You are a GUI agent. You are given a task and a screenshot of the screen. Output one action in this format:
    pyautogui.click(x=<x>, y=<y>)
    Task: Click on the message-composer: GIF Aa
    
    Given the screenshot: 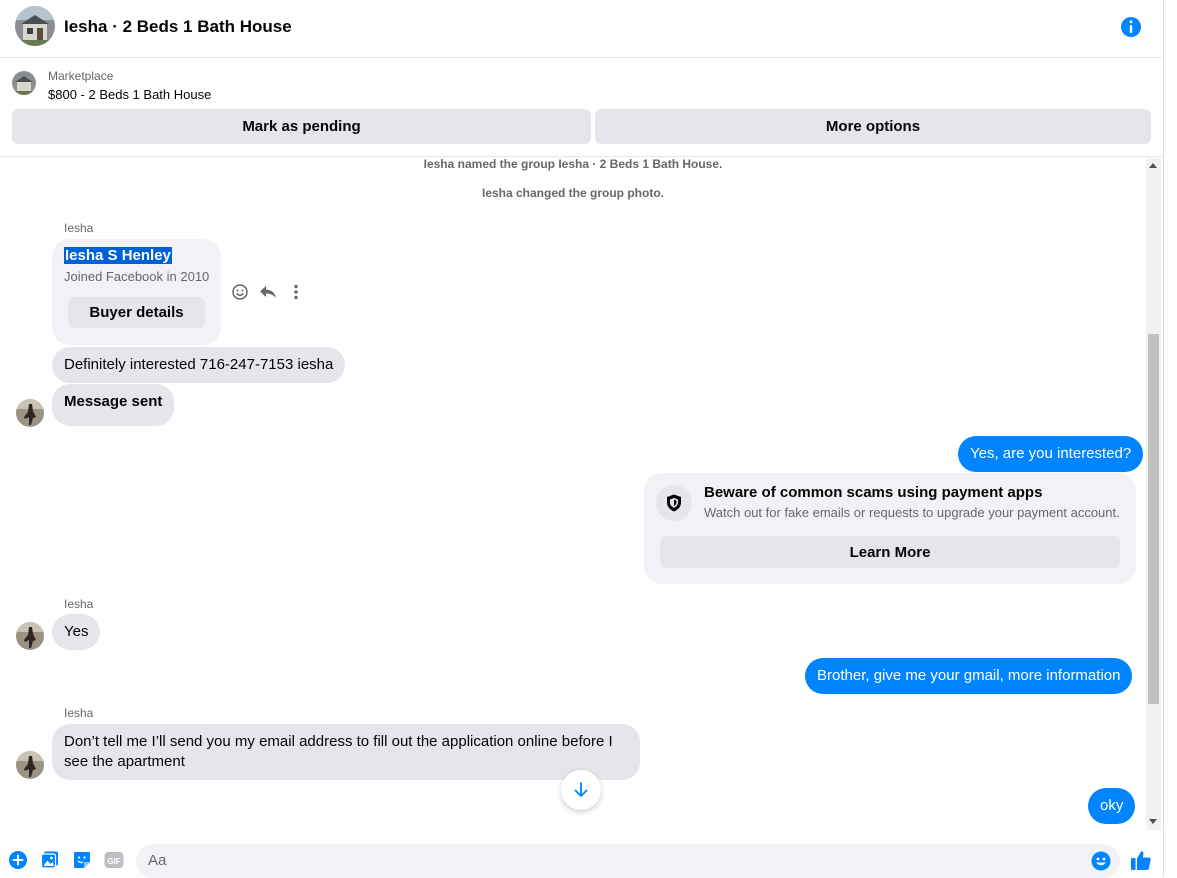 What is the action you would take?
    pyautogui.click(x=588, y=858)
    